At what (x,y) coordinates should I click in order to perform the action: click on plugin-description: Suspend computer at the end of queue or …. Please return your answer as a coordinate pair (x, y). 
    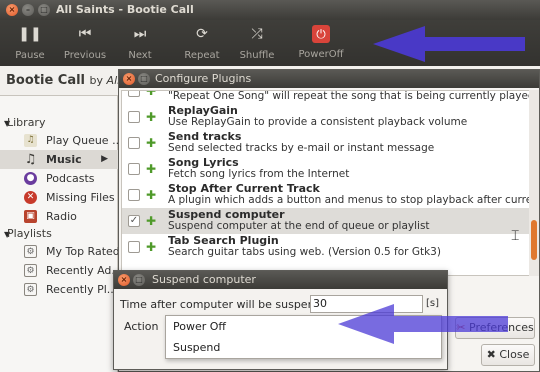
    Looking at the image, I should click on (299, 226).